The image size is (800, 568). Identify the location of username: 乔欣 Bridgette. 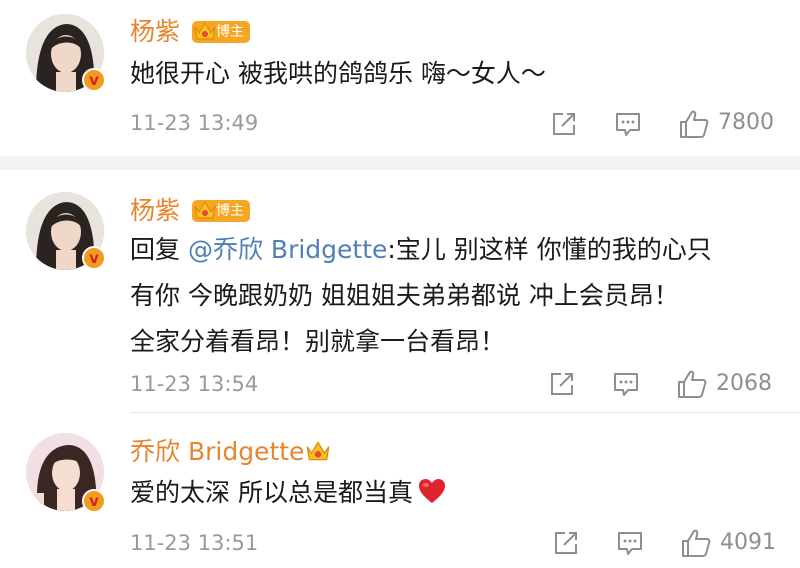
(217, 452).